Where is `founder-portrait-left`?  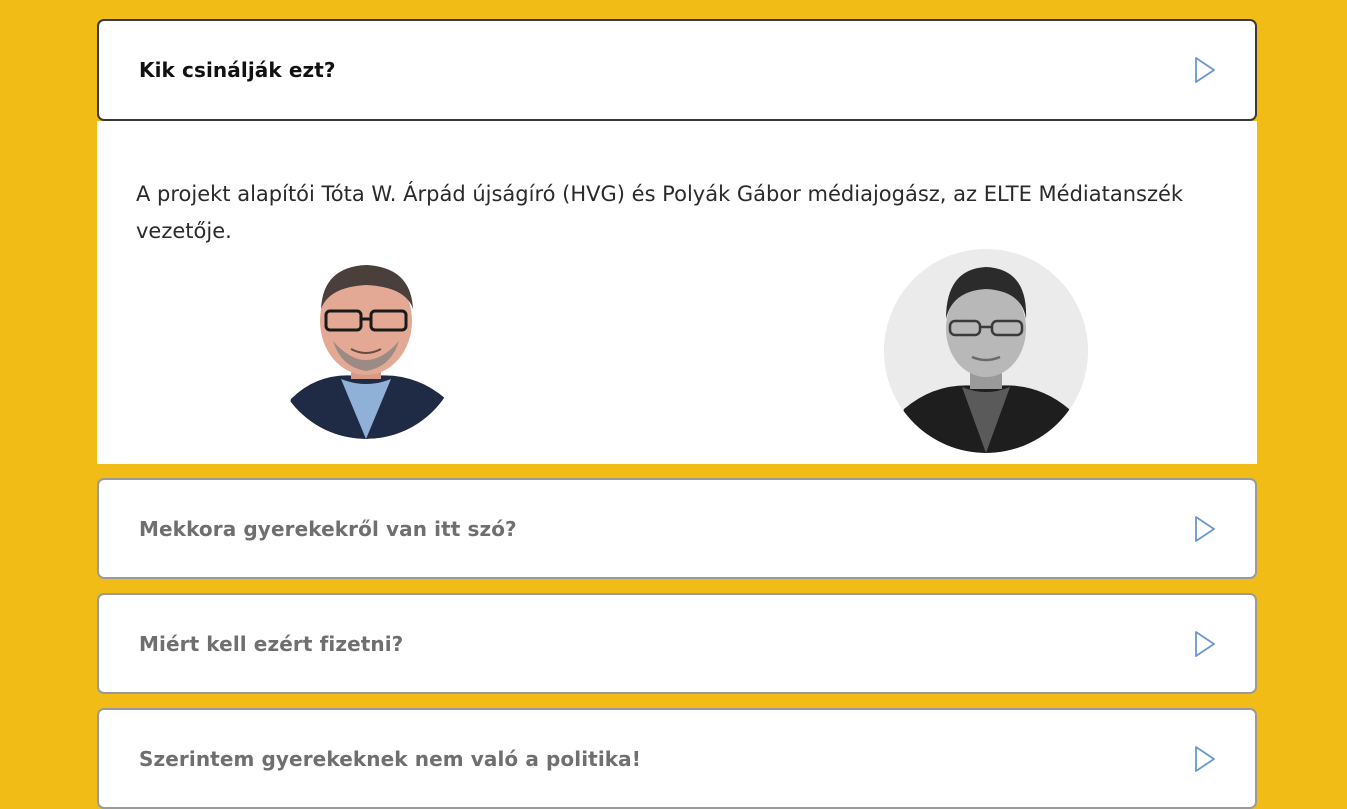
founder-portrait-left is located at coordinates (366, 344).